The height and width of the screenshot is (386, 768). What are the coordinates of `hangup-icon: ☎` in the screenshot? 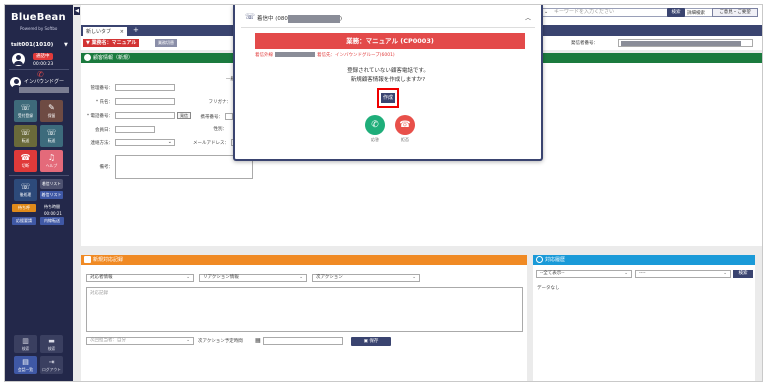 It's located at (405, 125).